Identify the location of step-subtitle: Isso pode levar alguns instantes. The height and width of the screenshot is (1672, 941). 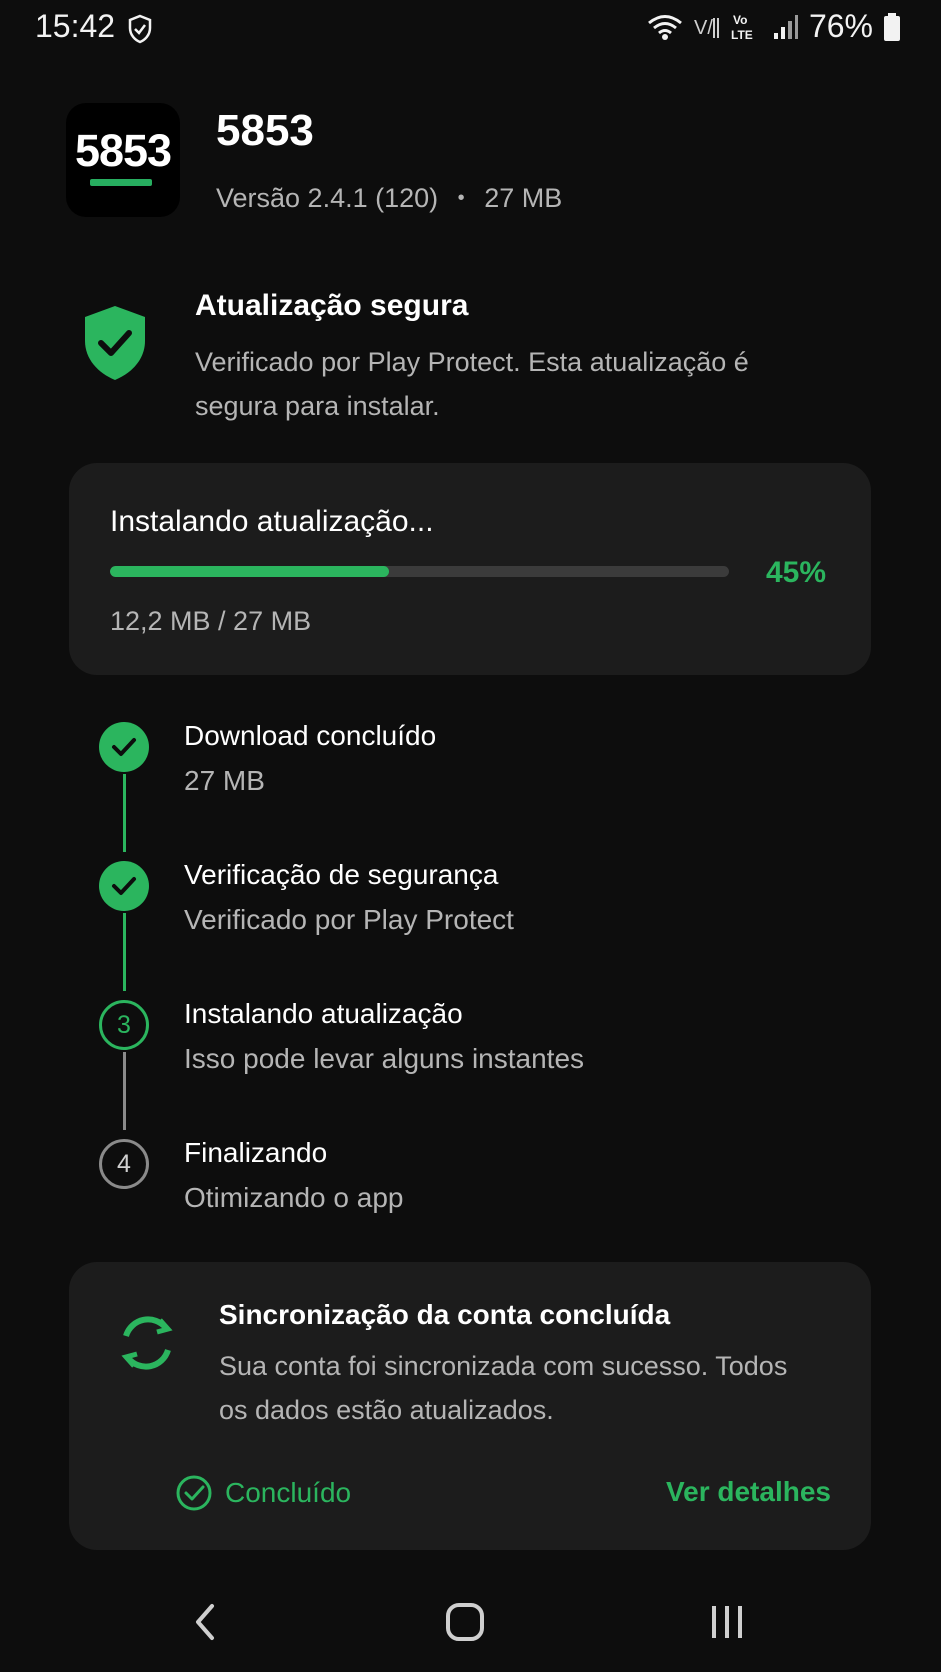
(384, 1058).